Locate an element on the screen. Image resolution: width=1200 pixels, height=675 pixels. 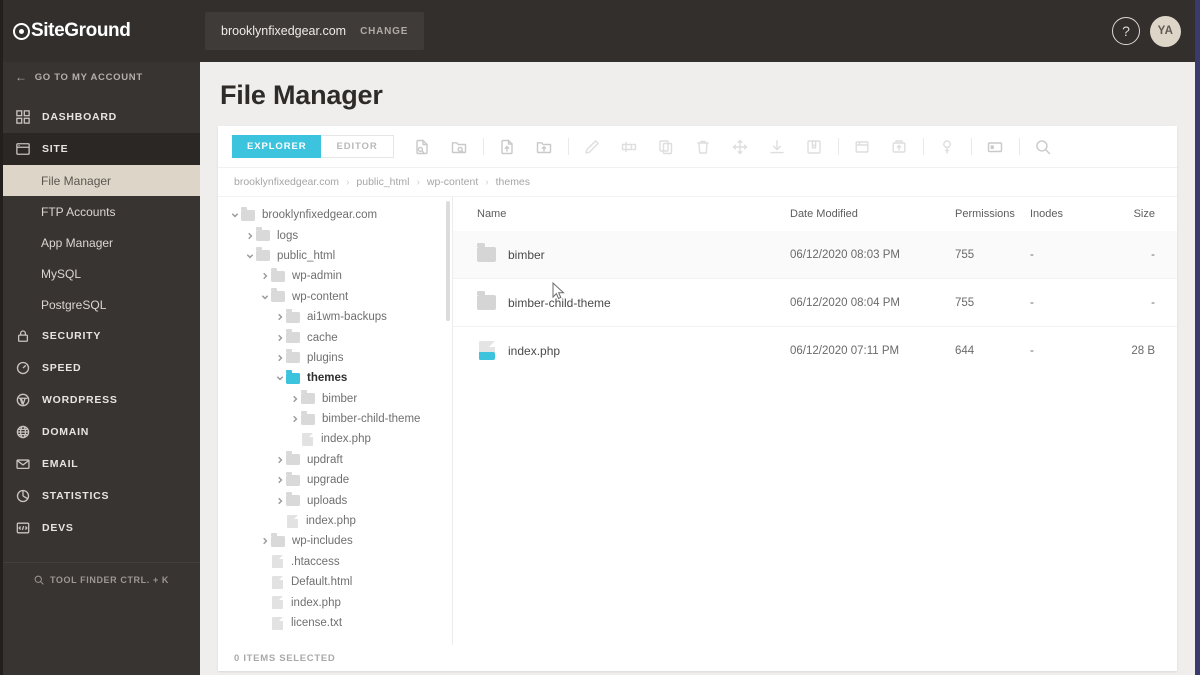
move-button is located at coordinates (740, 147).